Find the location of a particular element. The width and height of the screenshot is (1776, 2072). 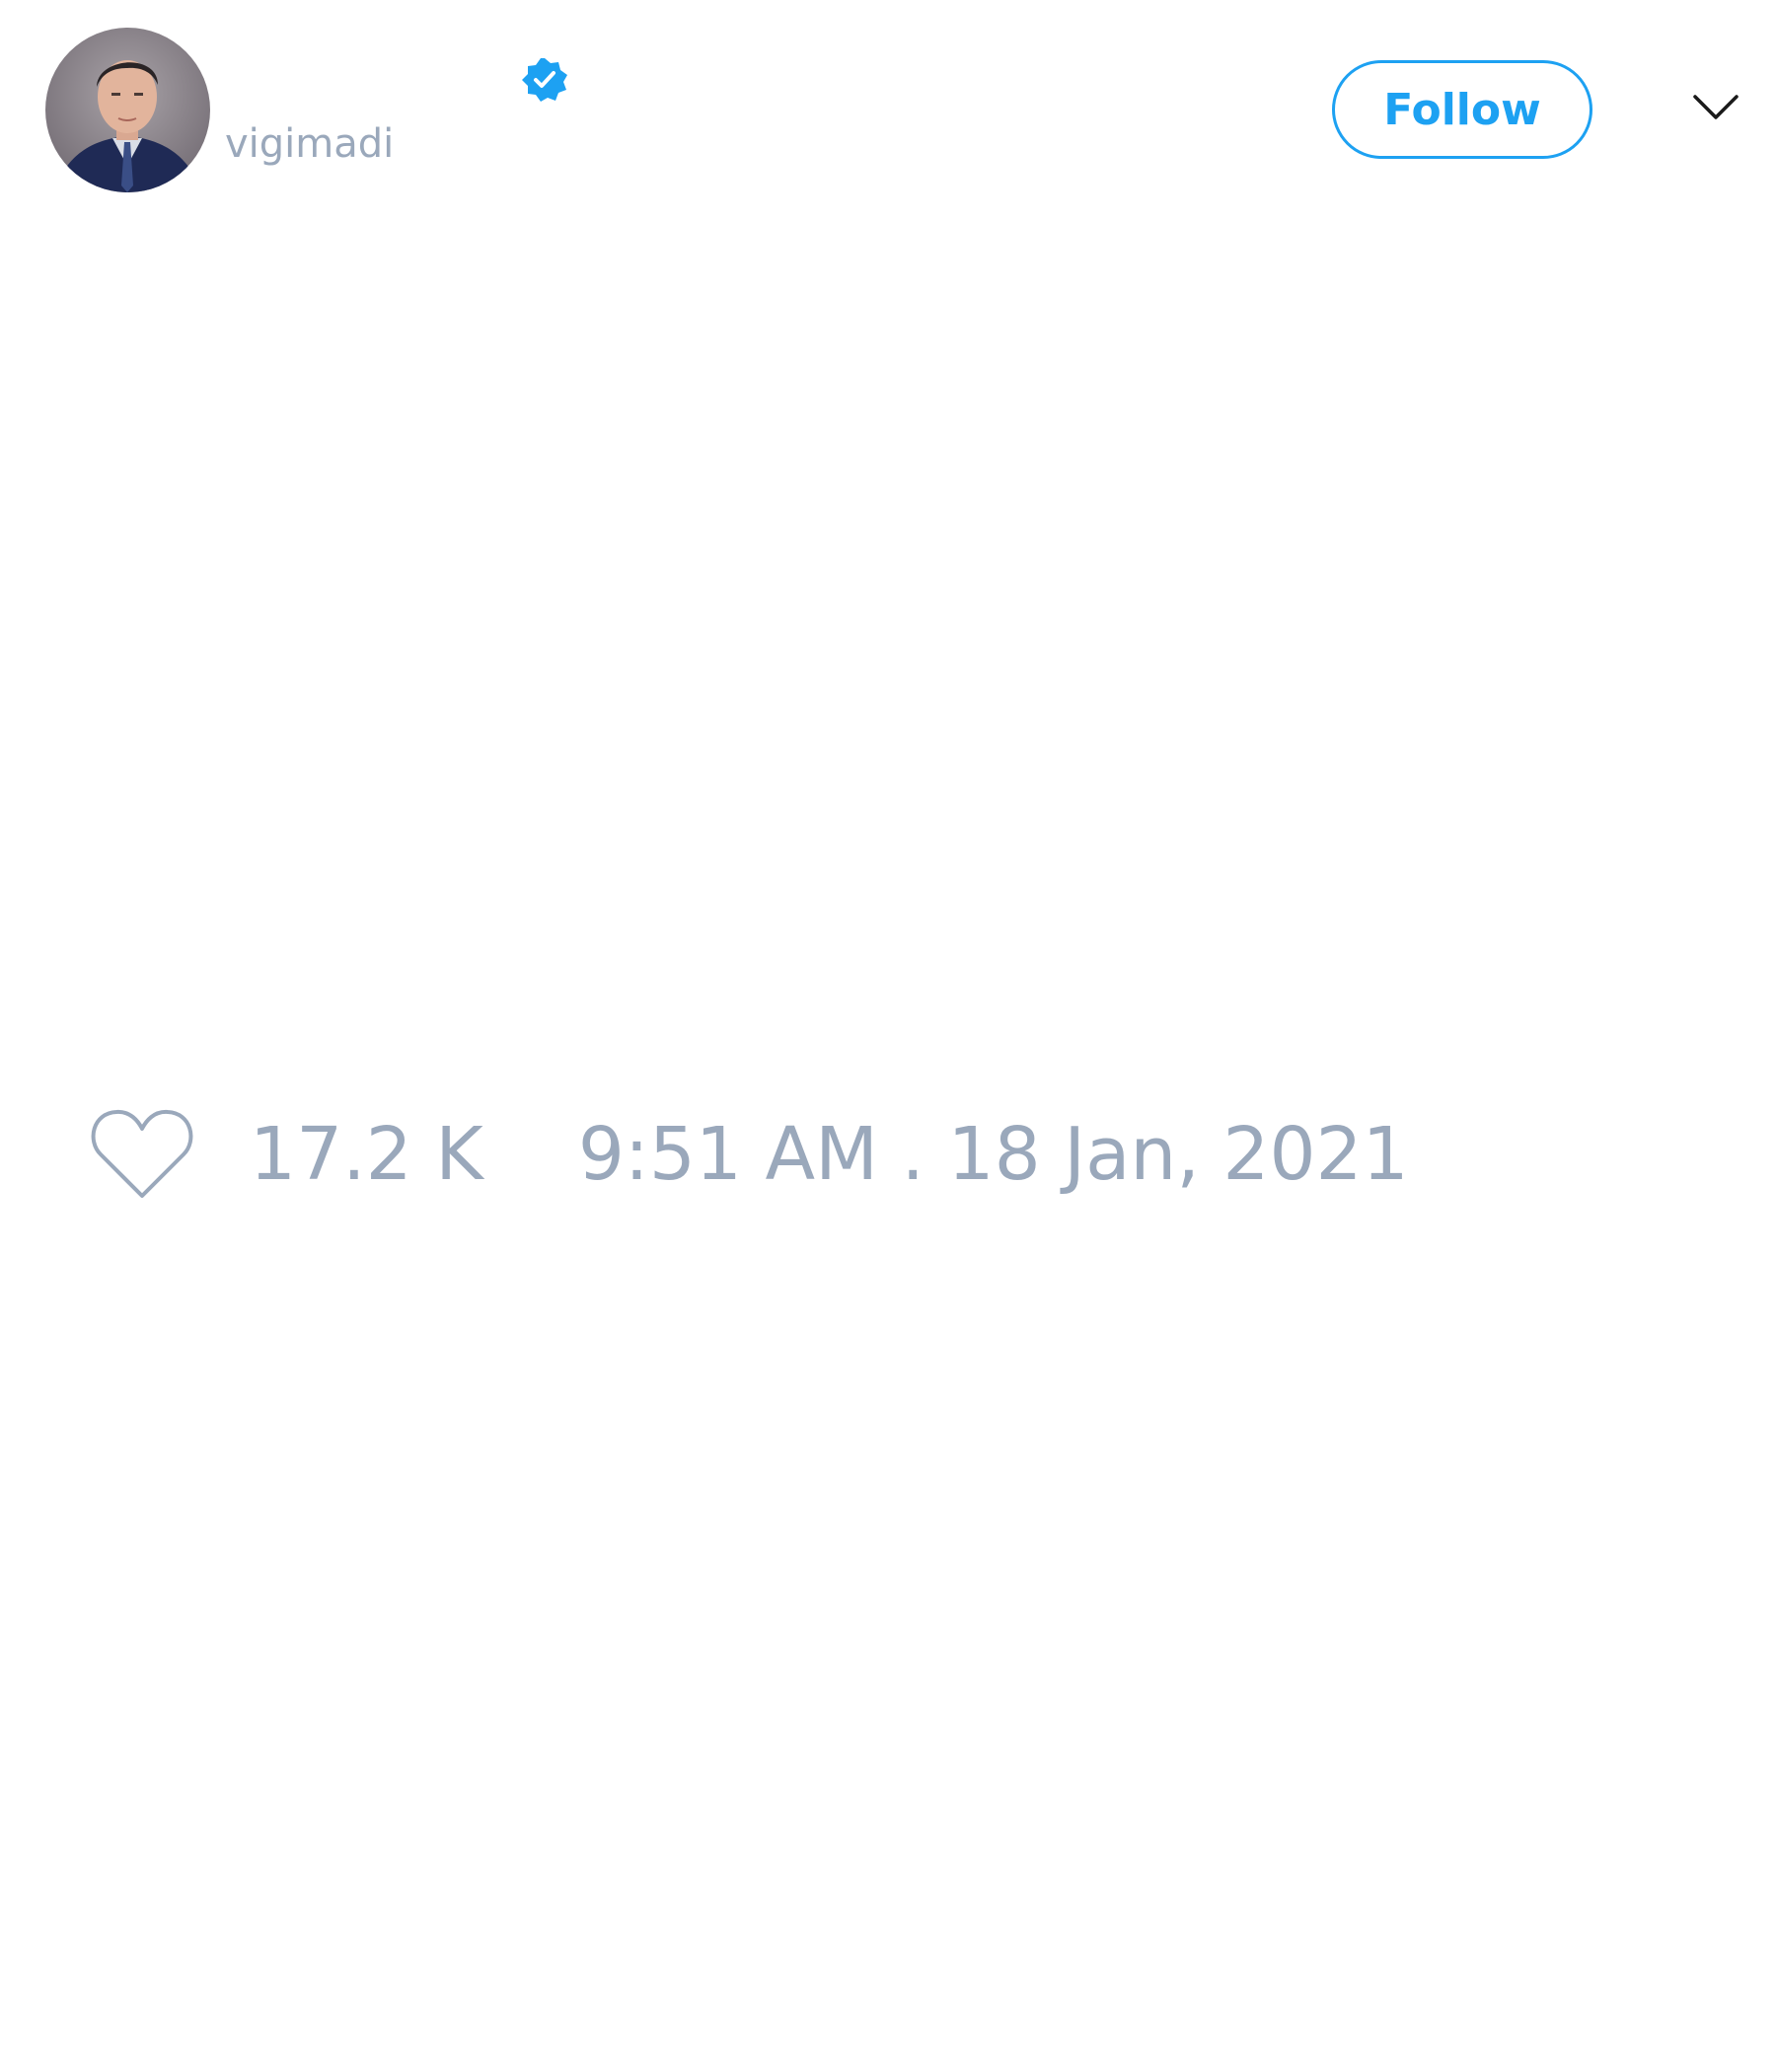

chevron-down-icon is located at coordinates (1716, 108).